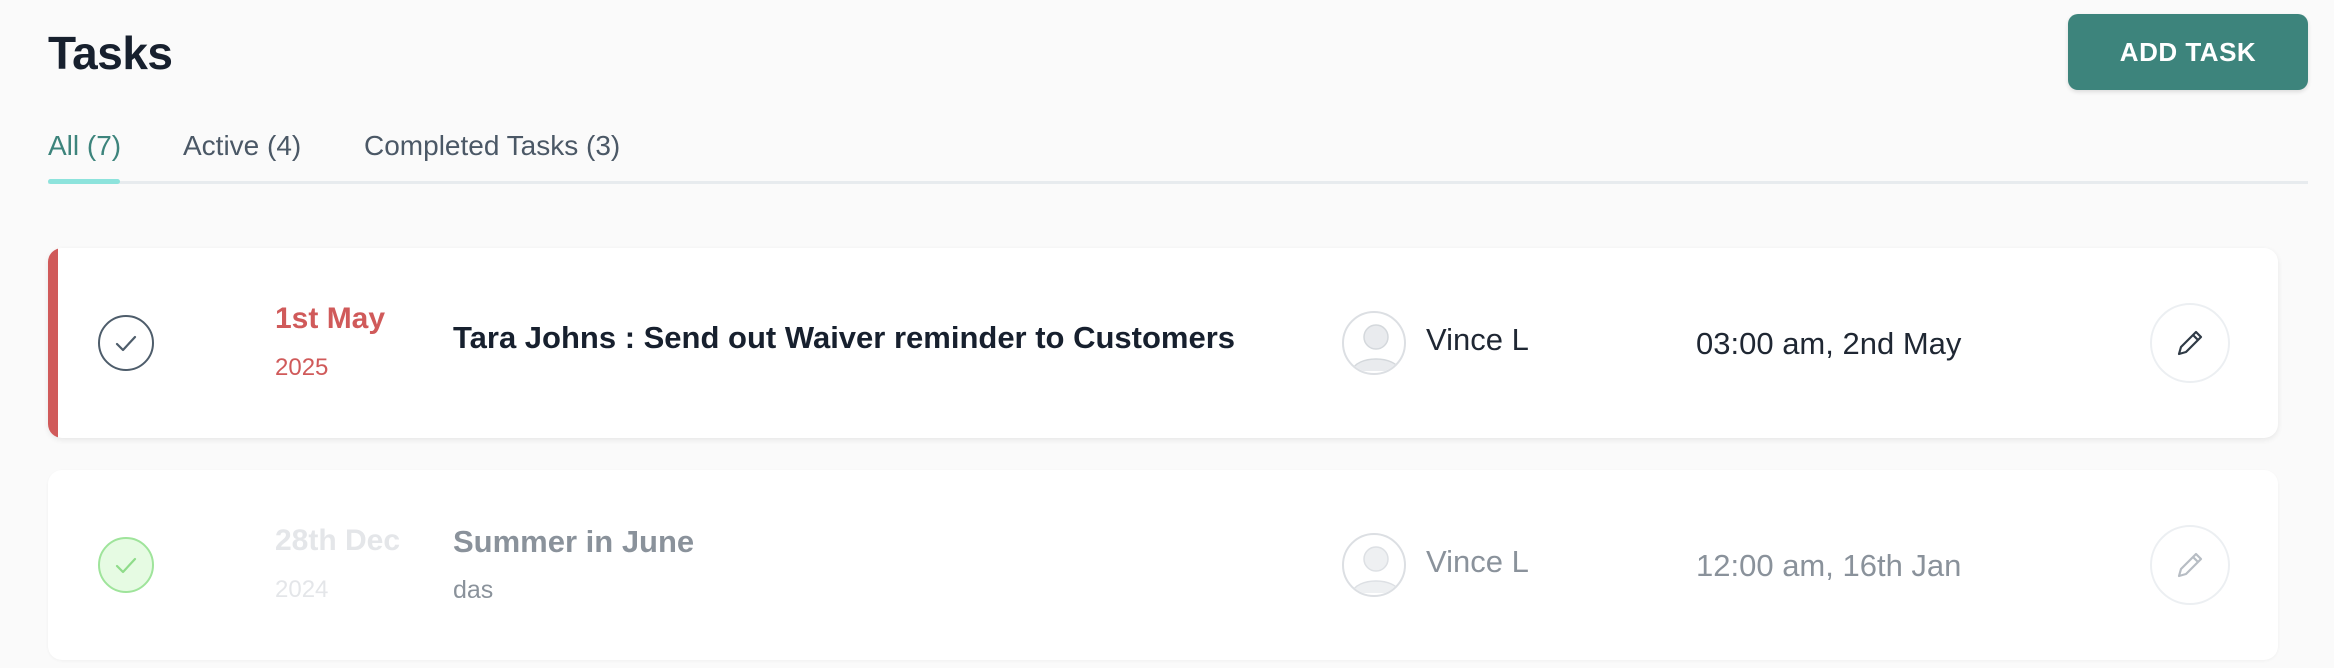  Describe the element at coordinates (2188, 52) in the screenshot. I see `add-task-button: ADD TASK` at that location.